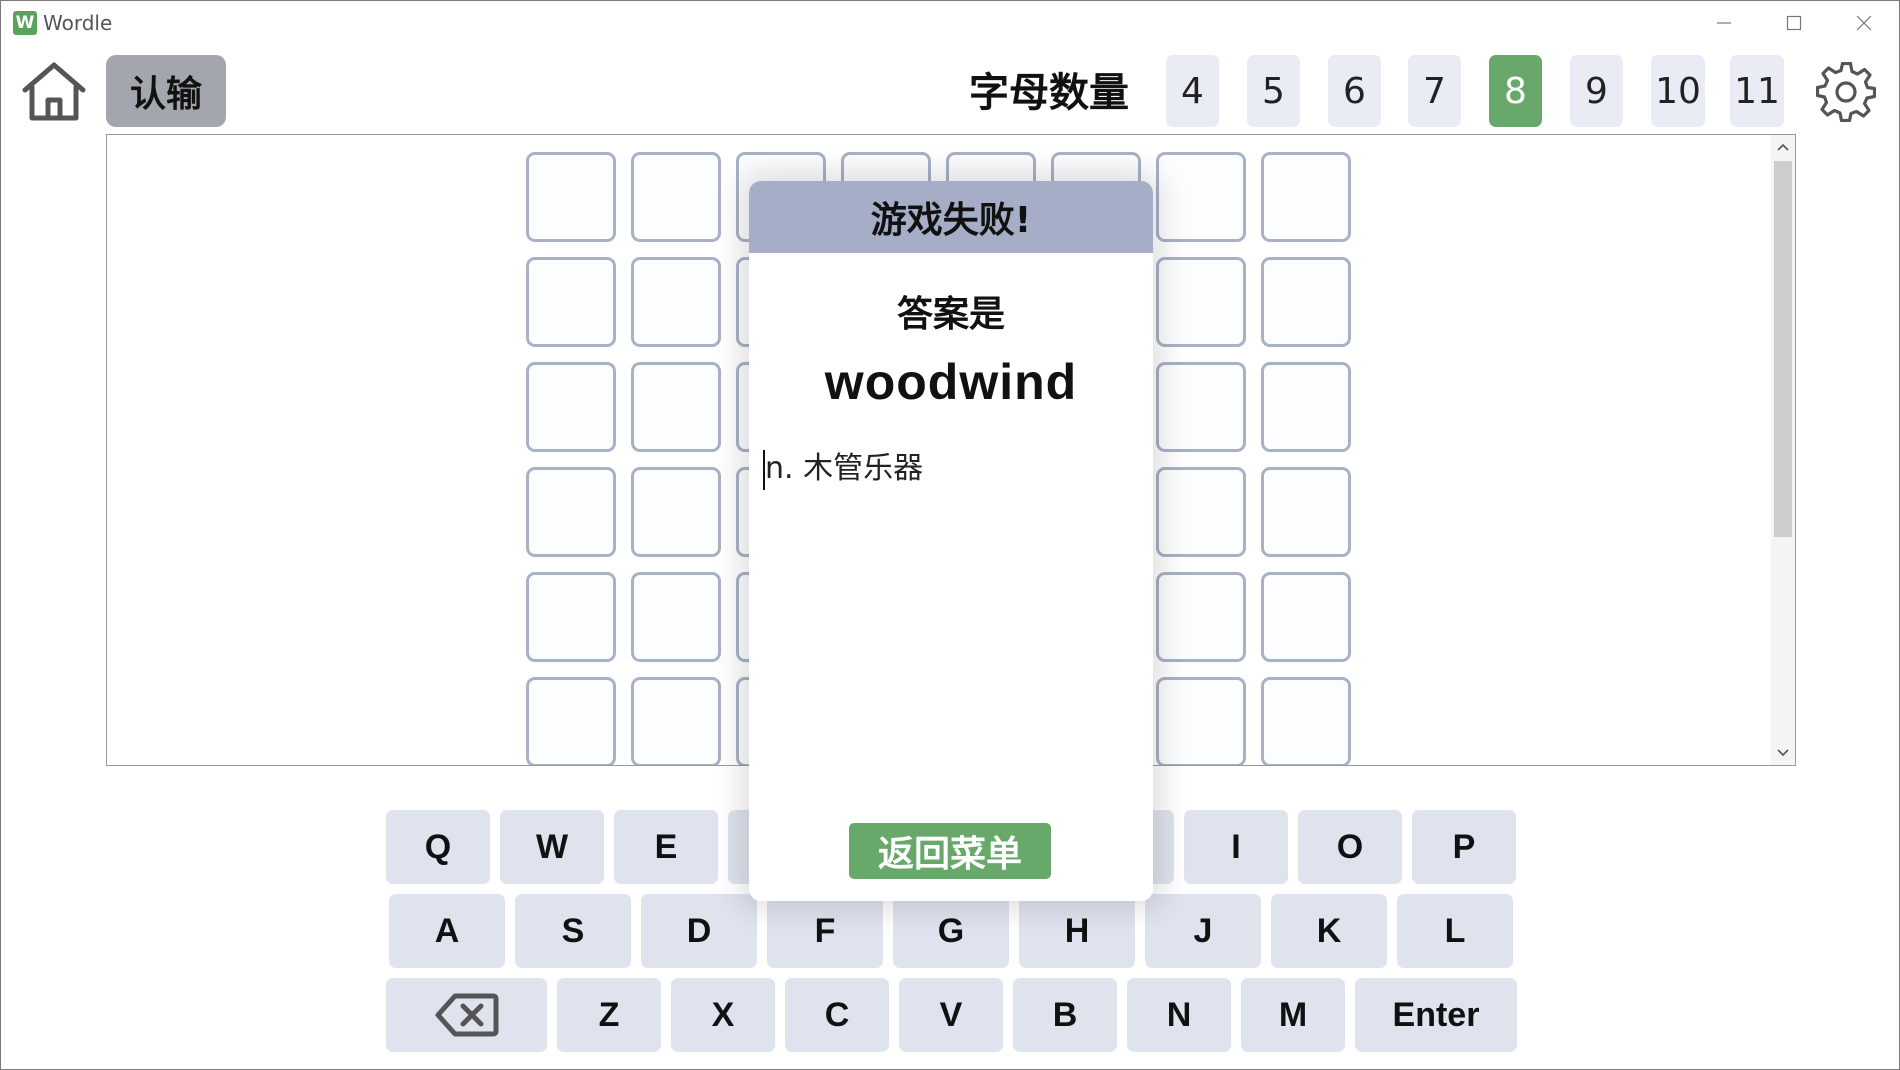  I want to click on close-icon, so click(1864, 23).